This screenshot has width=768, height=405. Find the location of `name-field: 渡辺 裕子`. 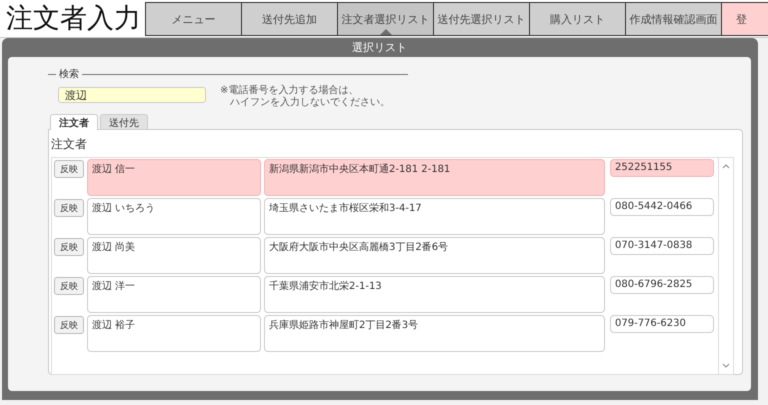

name-field: 渡辺 裕子 is located at coordinates (174, 333).